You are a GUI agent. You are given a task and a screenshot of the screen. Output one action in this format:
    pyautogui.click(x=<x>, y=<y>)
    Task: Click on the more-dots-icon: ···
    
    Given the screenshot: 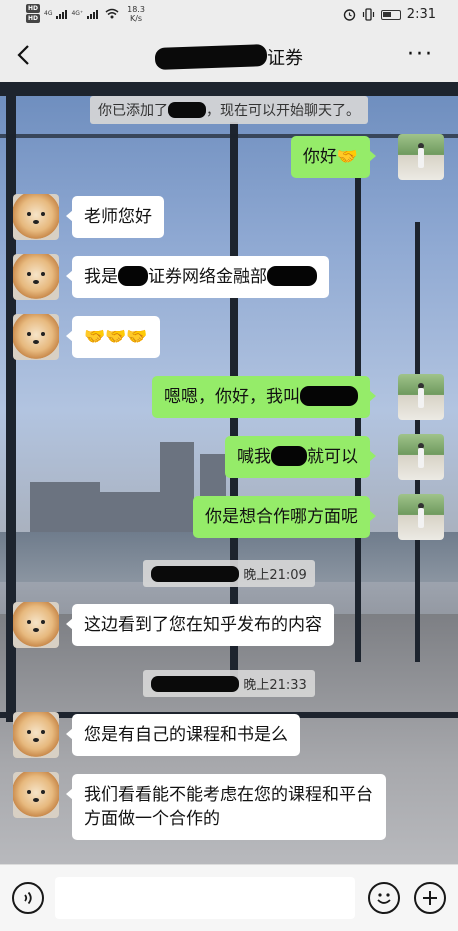 What is the action you would take?
    pyautogui.click(x=420, y=54)
    